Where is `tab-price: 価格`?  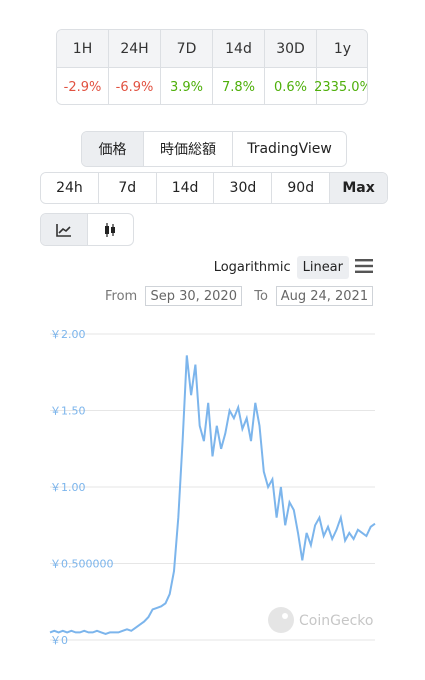
tab-price: 価格 is located at coordinates (113, 149).